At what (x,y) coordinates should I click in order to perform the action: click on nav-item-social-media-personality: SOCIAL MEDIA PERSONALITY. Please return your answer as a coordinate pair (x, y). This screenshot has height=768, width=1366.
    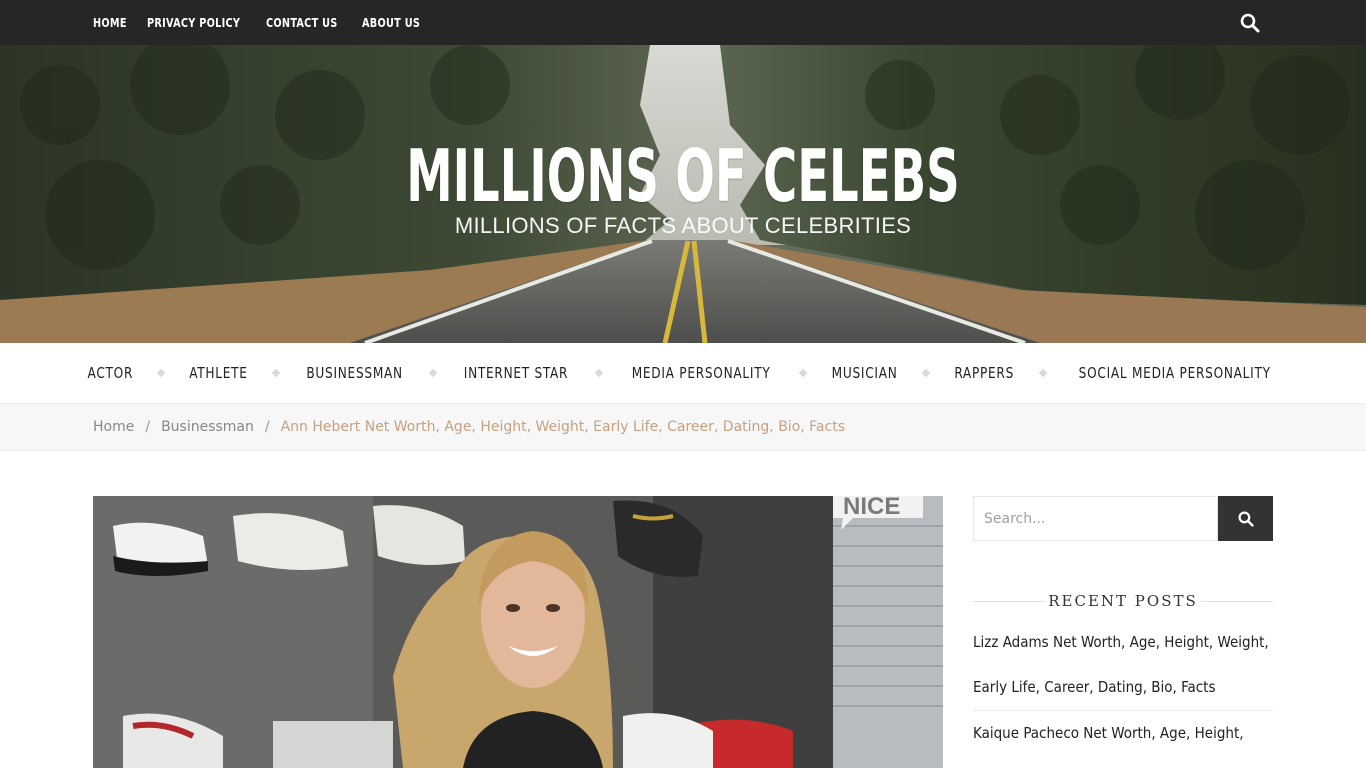
    Looking at the image, I should click on (1174, 373).